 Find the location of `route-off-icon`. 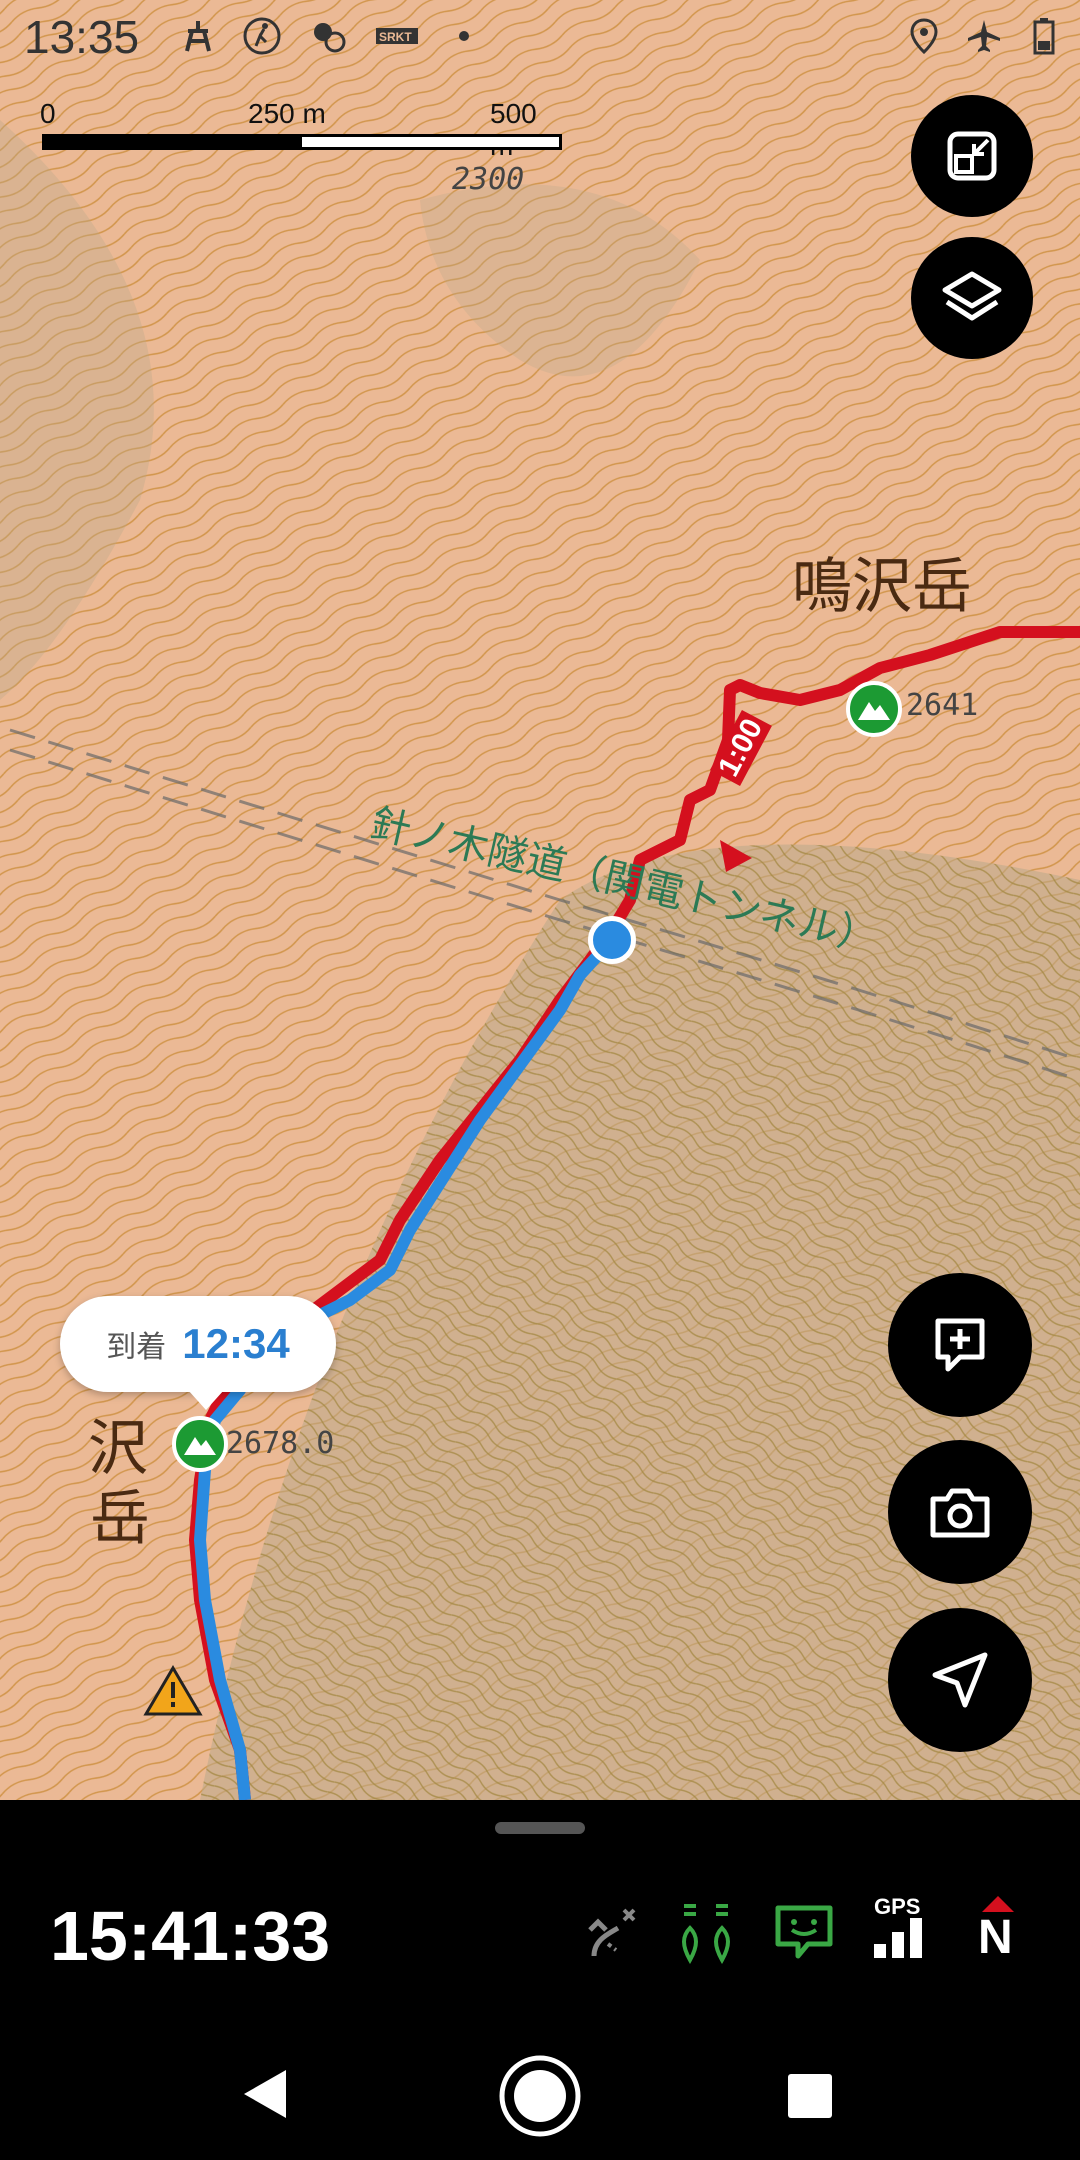

route-off-icon is located at coordinates (610, 1932).